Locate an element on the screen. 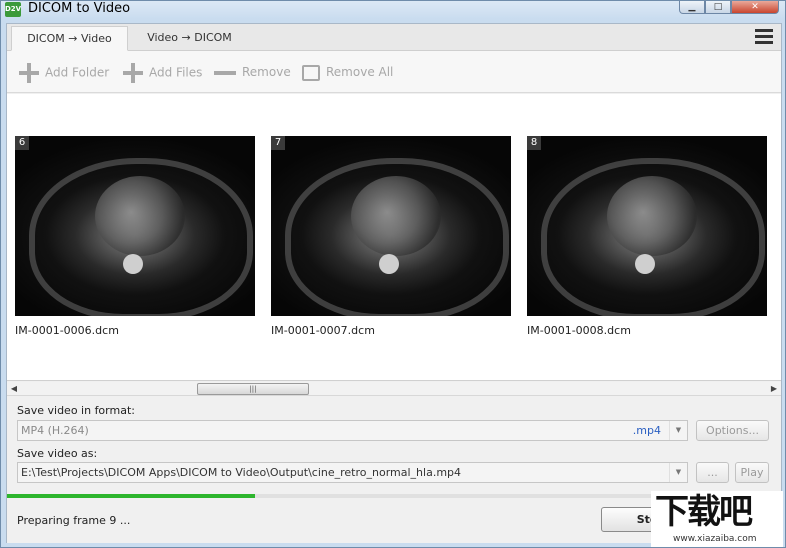 Image resolution: width=786 pixels, height=548 pixels. thumbnail-item: 7 IM-0001-0007.dcm is located at coordinates (391, 236).